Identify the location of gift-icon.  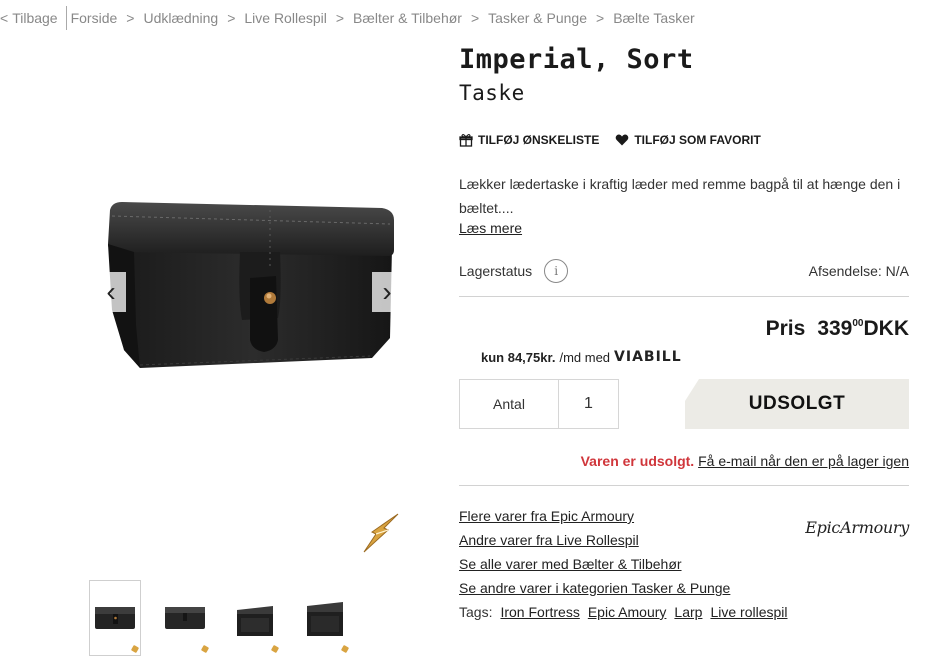
(466, 140).